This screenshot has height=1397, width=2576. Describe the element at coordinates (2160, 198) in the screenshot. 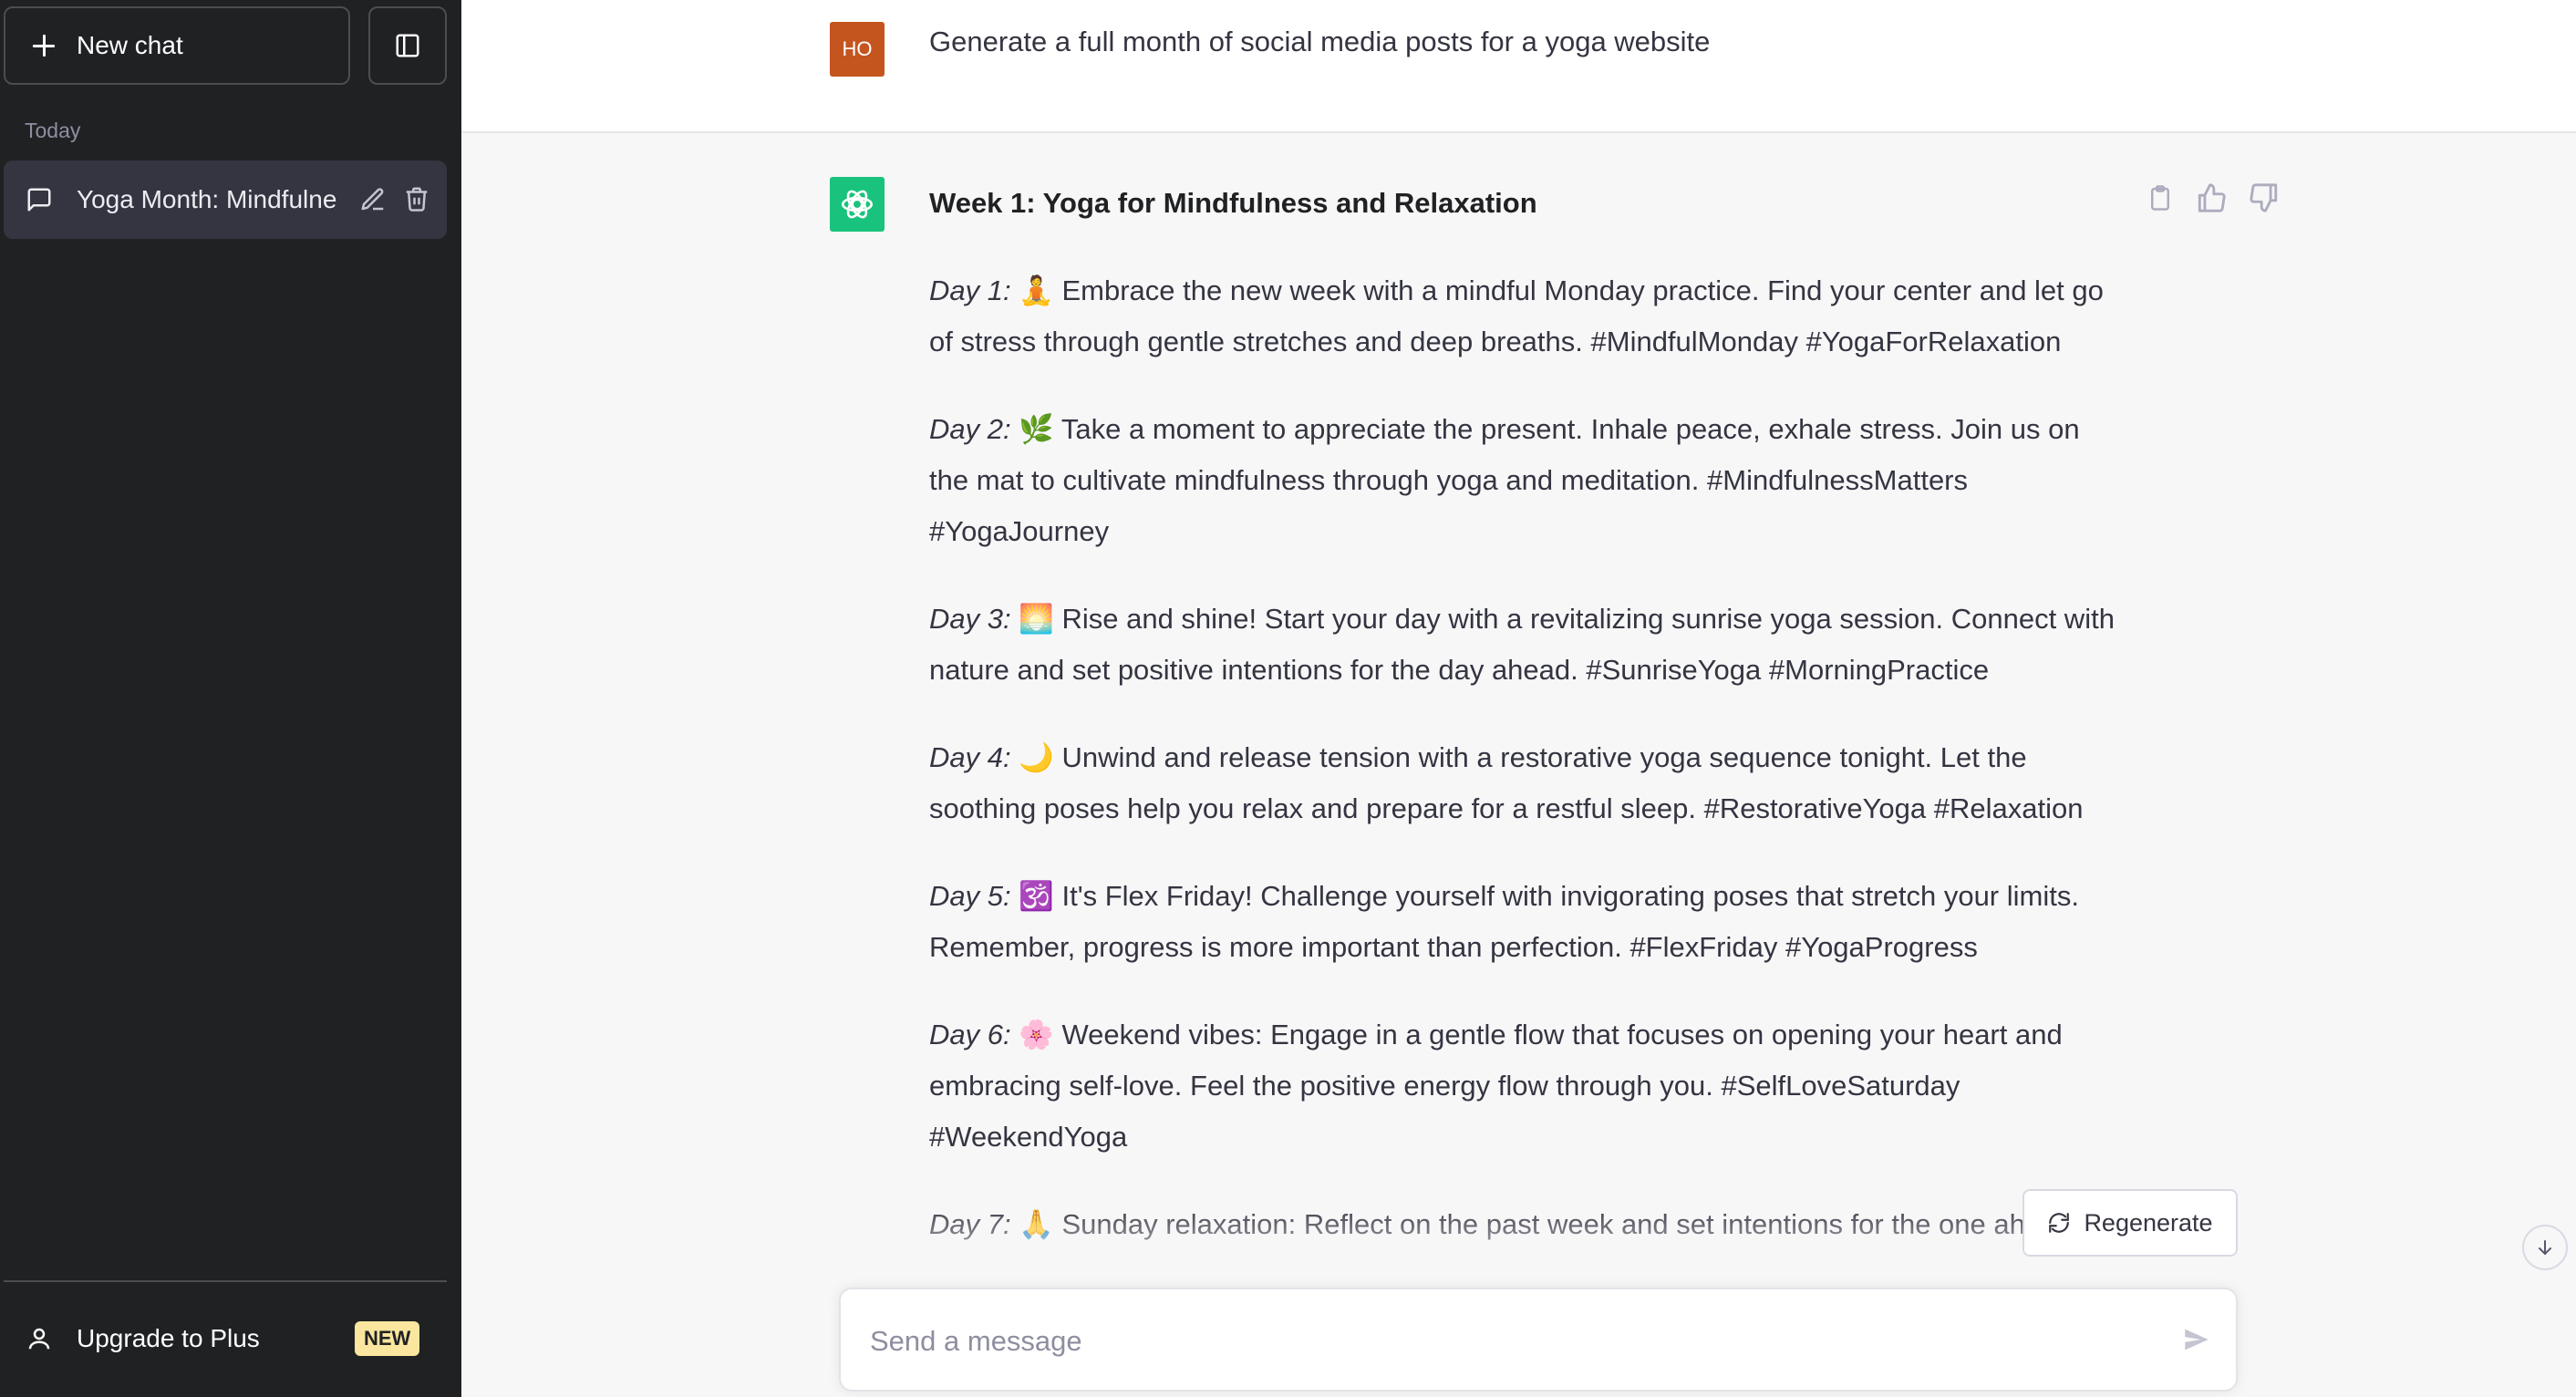

I see `clipboard-icon` at that location.